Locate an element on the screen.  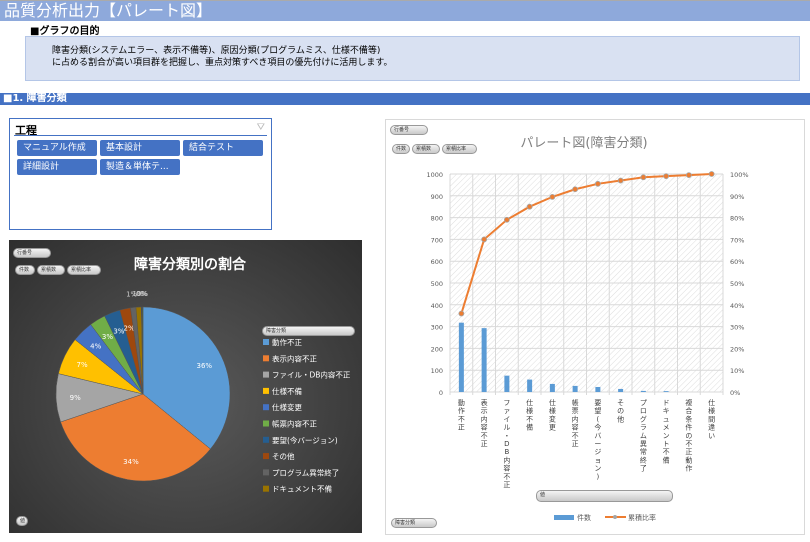
x-tick-char: 今 is located at coordinates (597, 427).